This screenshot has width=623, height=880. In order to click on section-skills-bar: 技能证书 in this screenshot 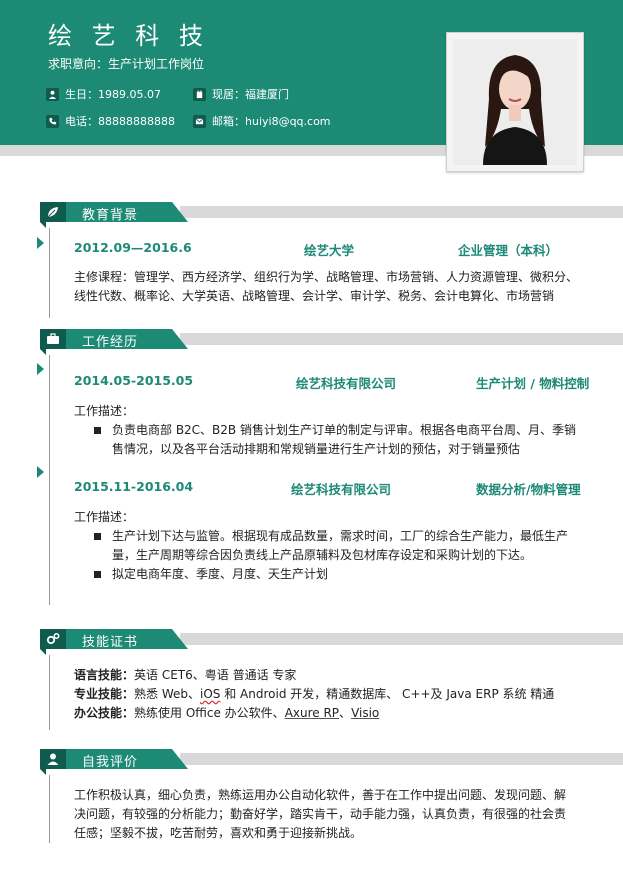, I will do `click(331, 639)`.